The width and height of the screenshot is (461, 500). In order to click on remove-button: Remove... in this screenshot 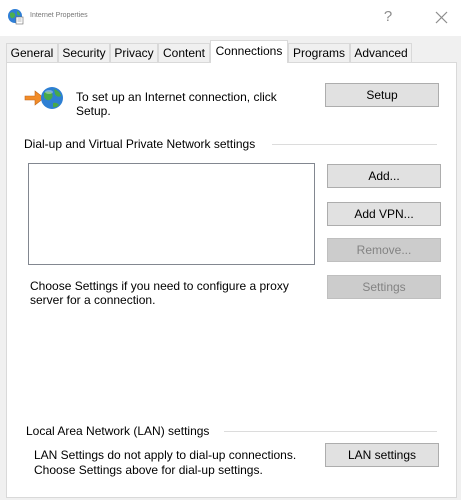, I will do `click(384, 250)`.